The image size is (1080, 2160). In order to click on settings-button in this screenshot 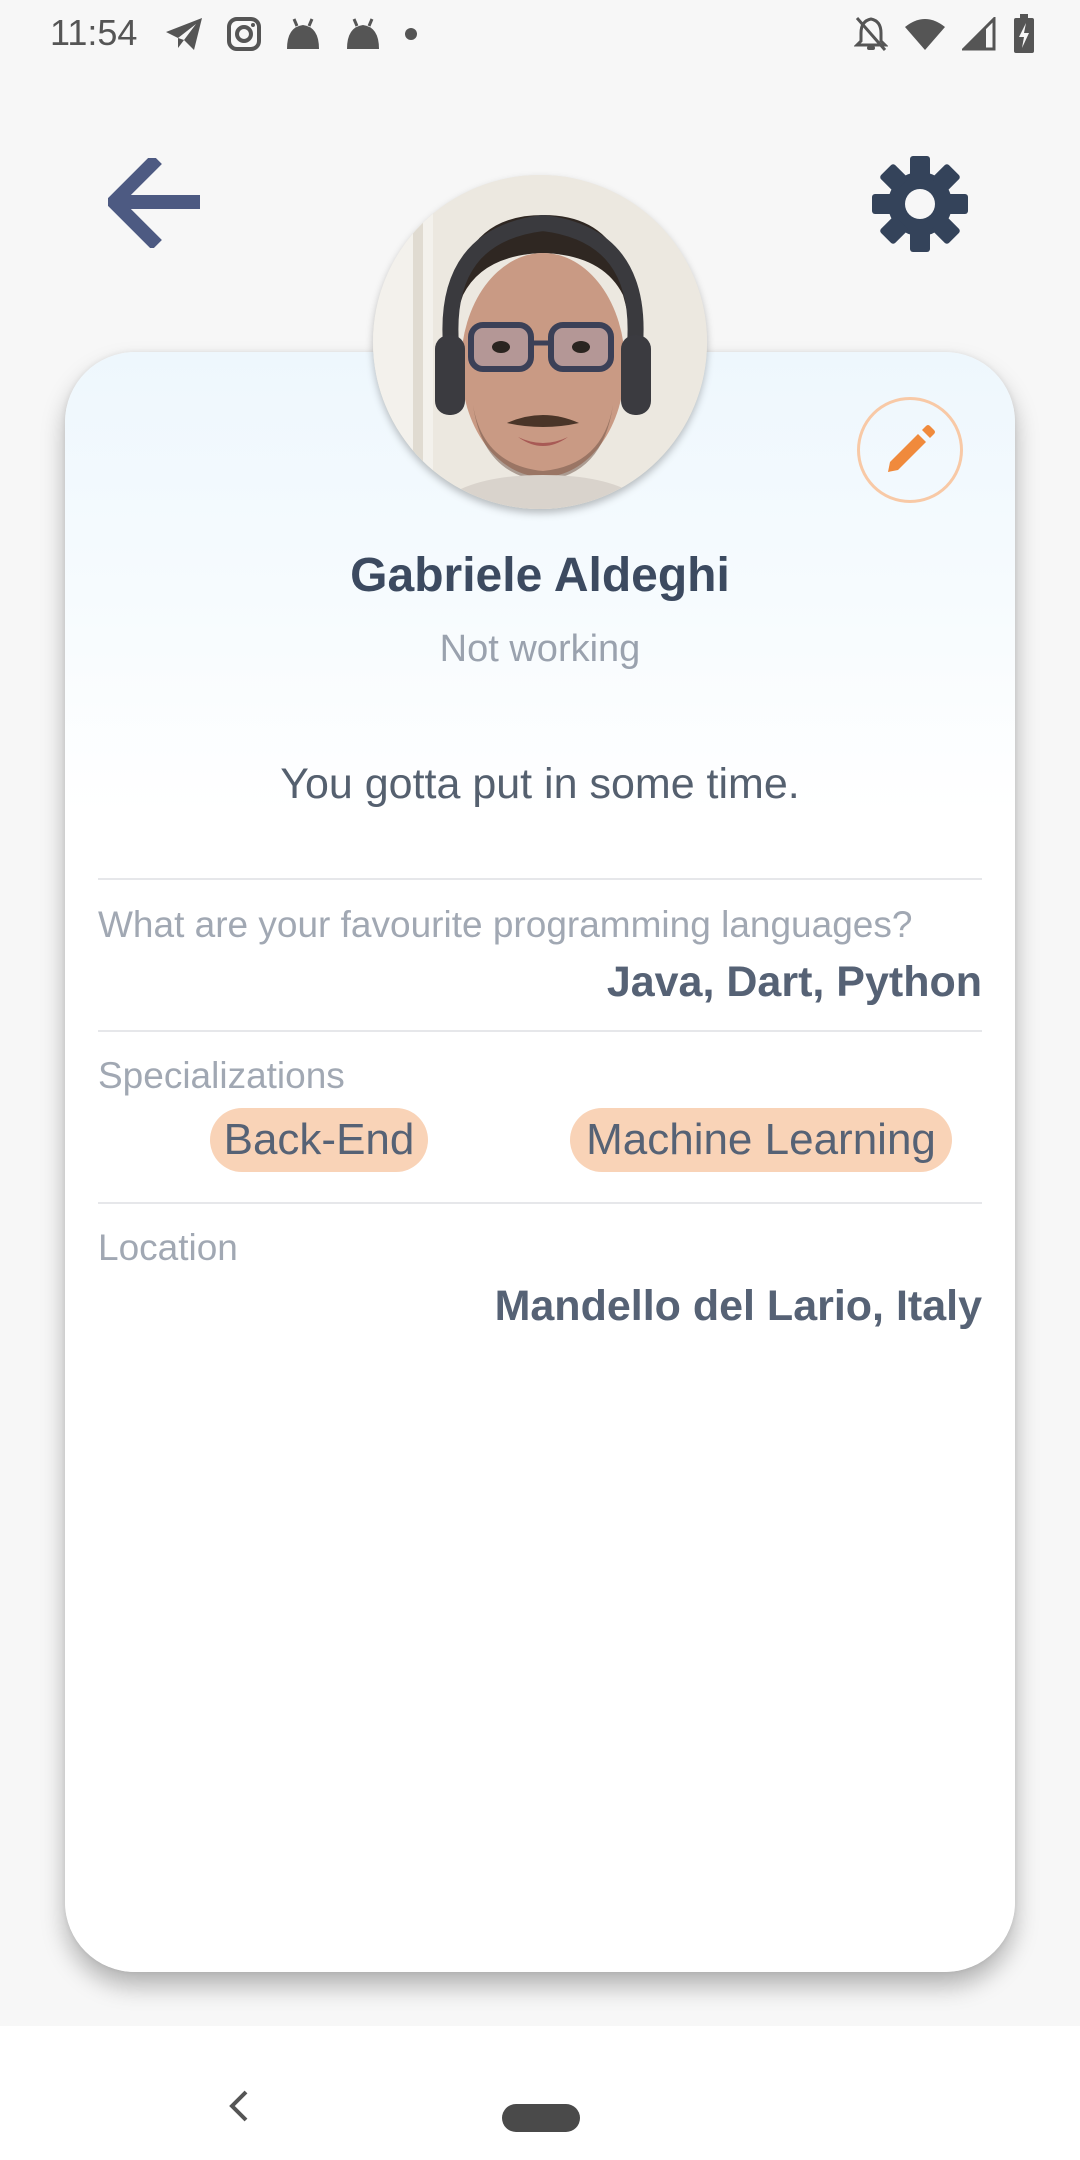, I will do `click(920, 204)`.